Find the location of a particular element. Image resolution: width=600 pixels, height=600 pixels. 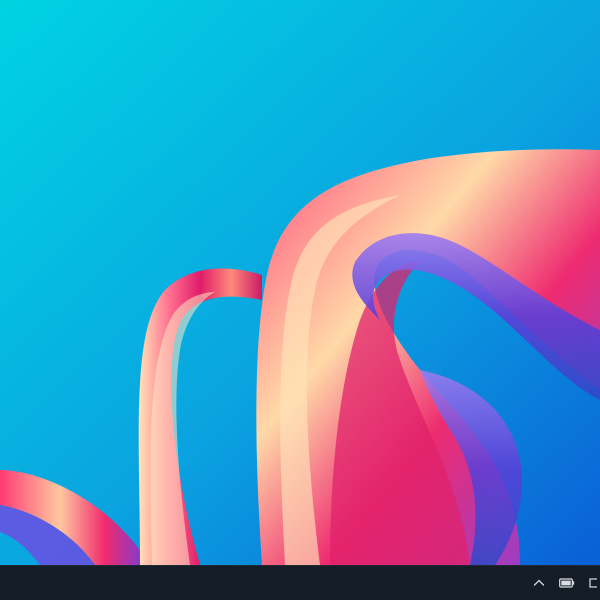

taskbar is located at coordinates (300, 582).